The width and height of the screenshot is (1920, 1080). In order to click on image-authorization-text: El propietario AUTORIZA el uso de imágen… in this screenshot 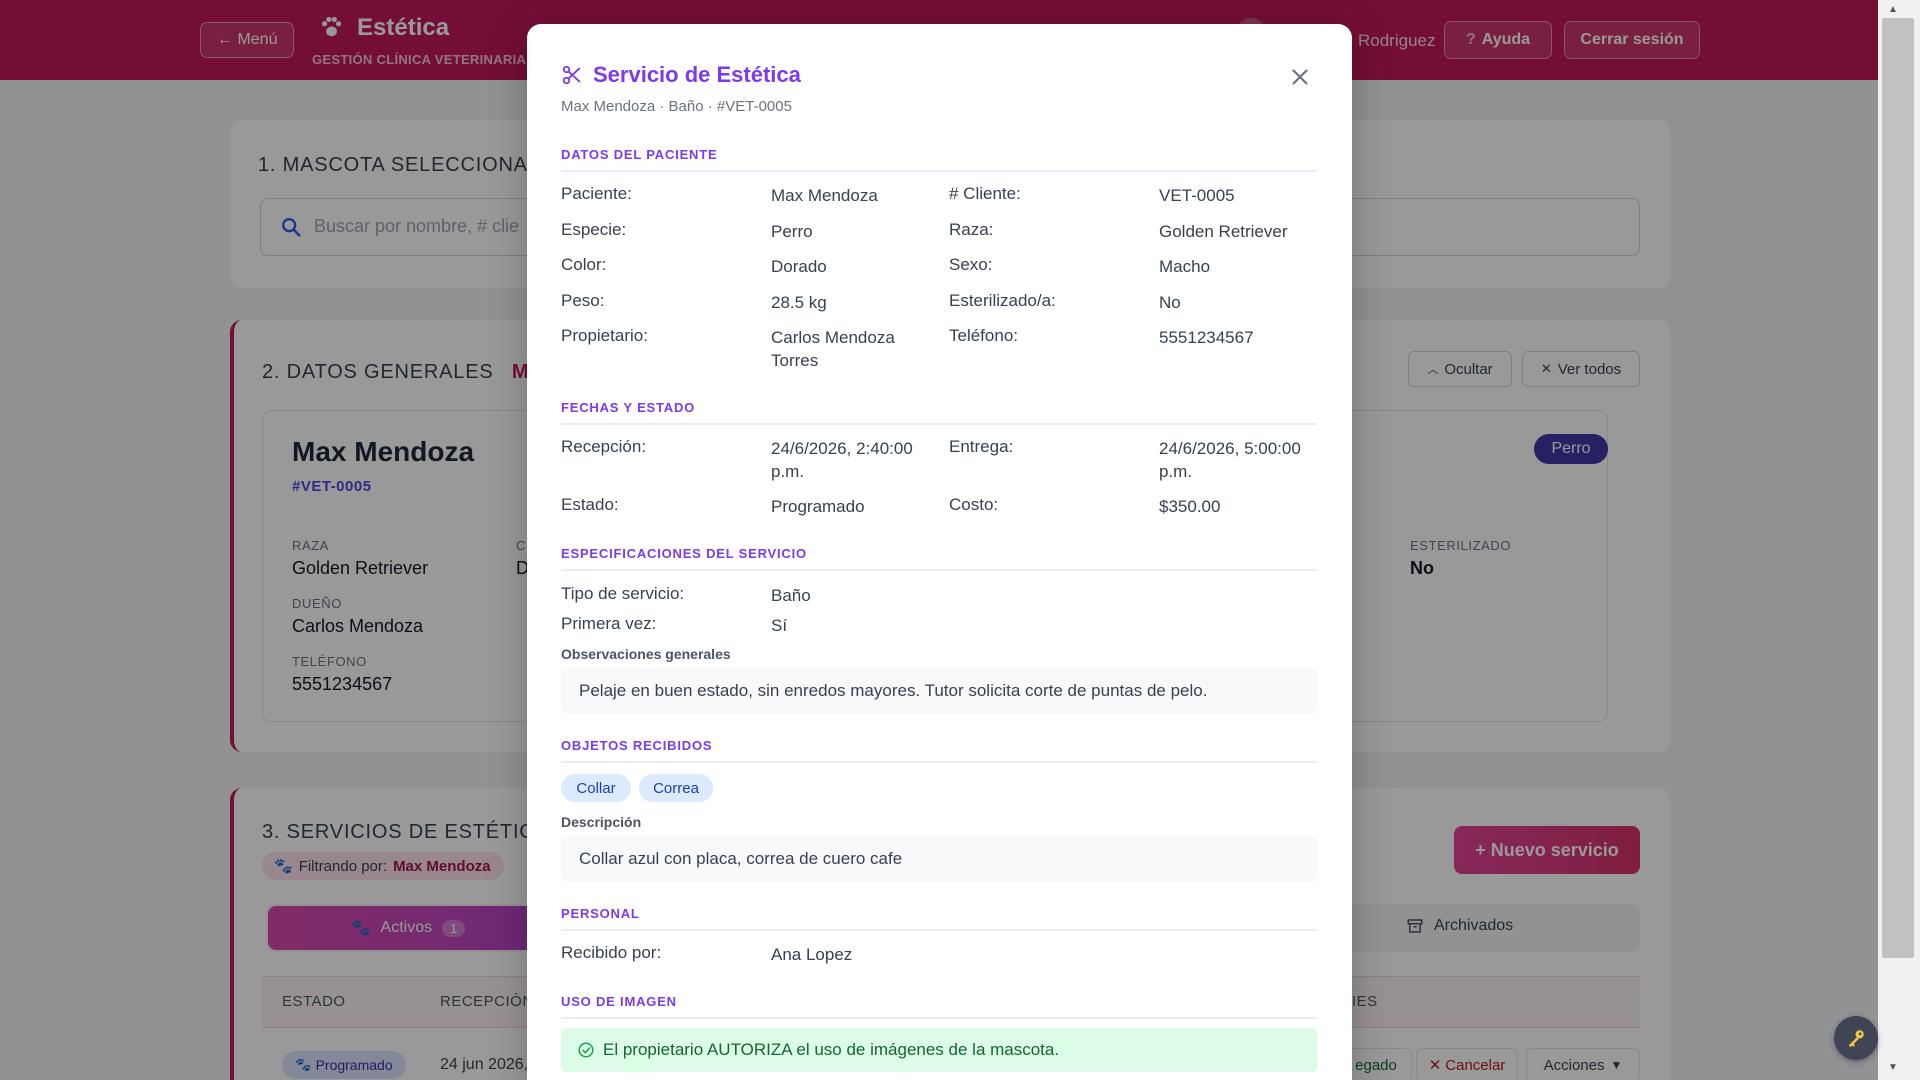, I will do `click(831, 1049)`.